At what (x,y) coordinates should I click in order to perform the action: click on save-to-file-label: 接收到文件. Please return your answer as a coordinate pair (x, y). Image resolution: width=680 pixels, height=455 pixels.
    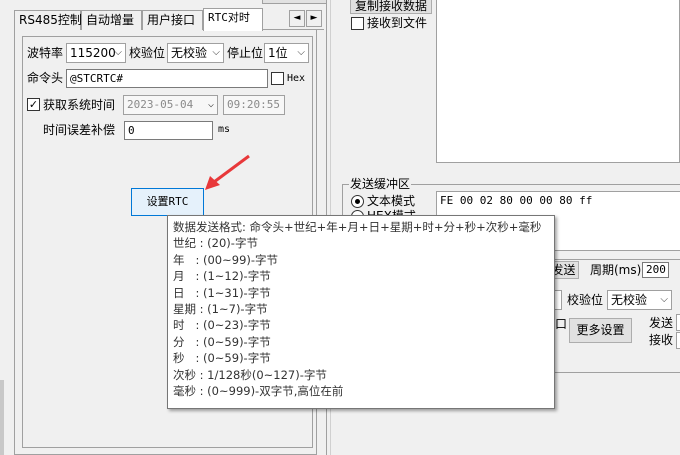
    Looking at the image, I should click on (397, 23).